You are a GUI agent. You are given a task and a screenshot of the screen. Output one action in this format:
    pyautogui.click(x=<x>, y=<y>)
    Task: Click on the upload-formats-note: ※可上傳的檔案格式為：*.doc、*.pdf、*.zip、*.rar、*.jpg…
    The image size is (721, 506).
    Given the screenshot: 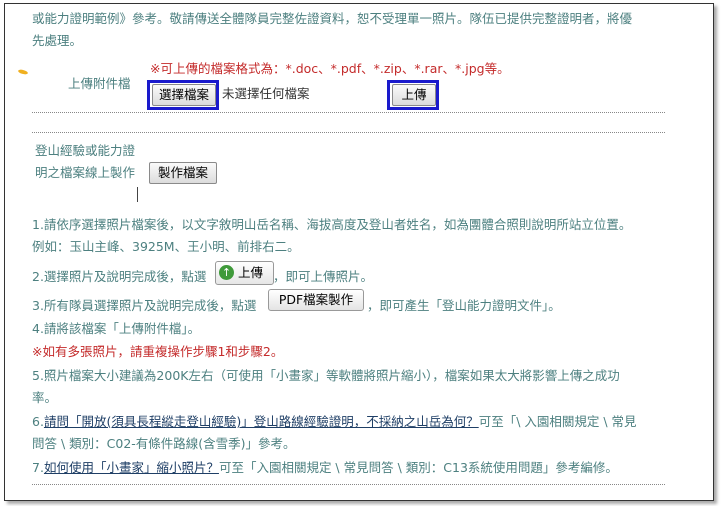 What is the action you would take?
    pyautogui.click(x=330, y=68)
    